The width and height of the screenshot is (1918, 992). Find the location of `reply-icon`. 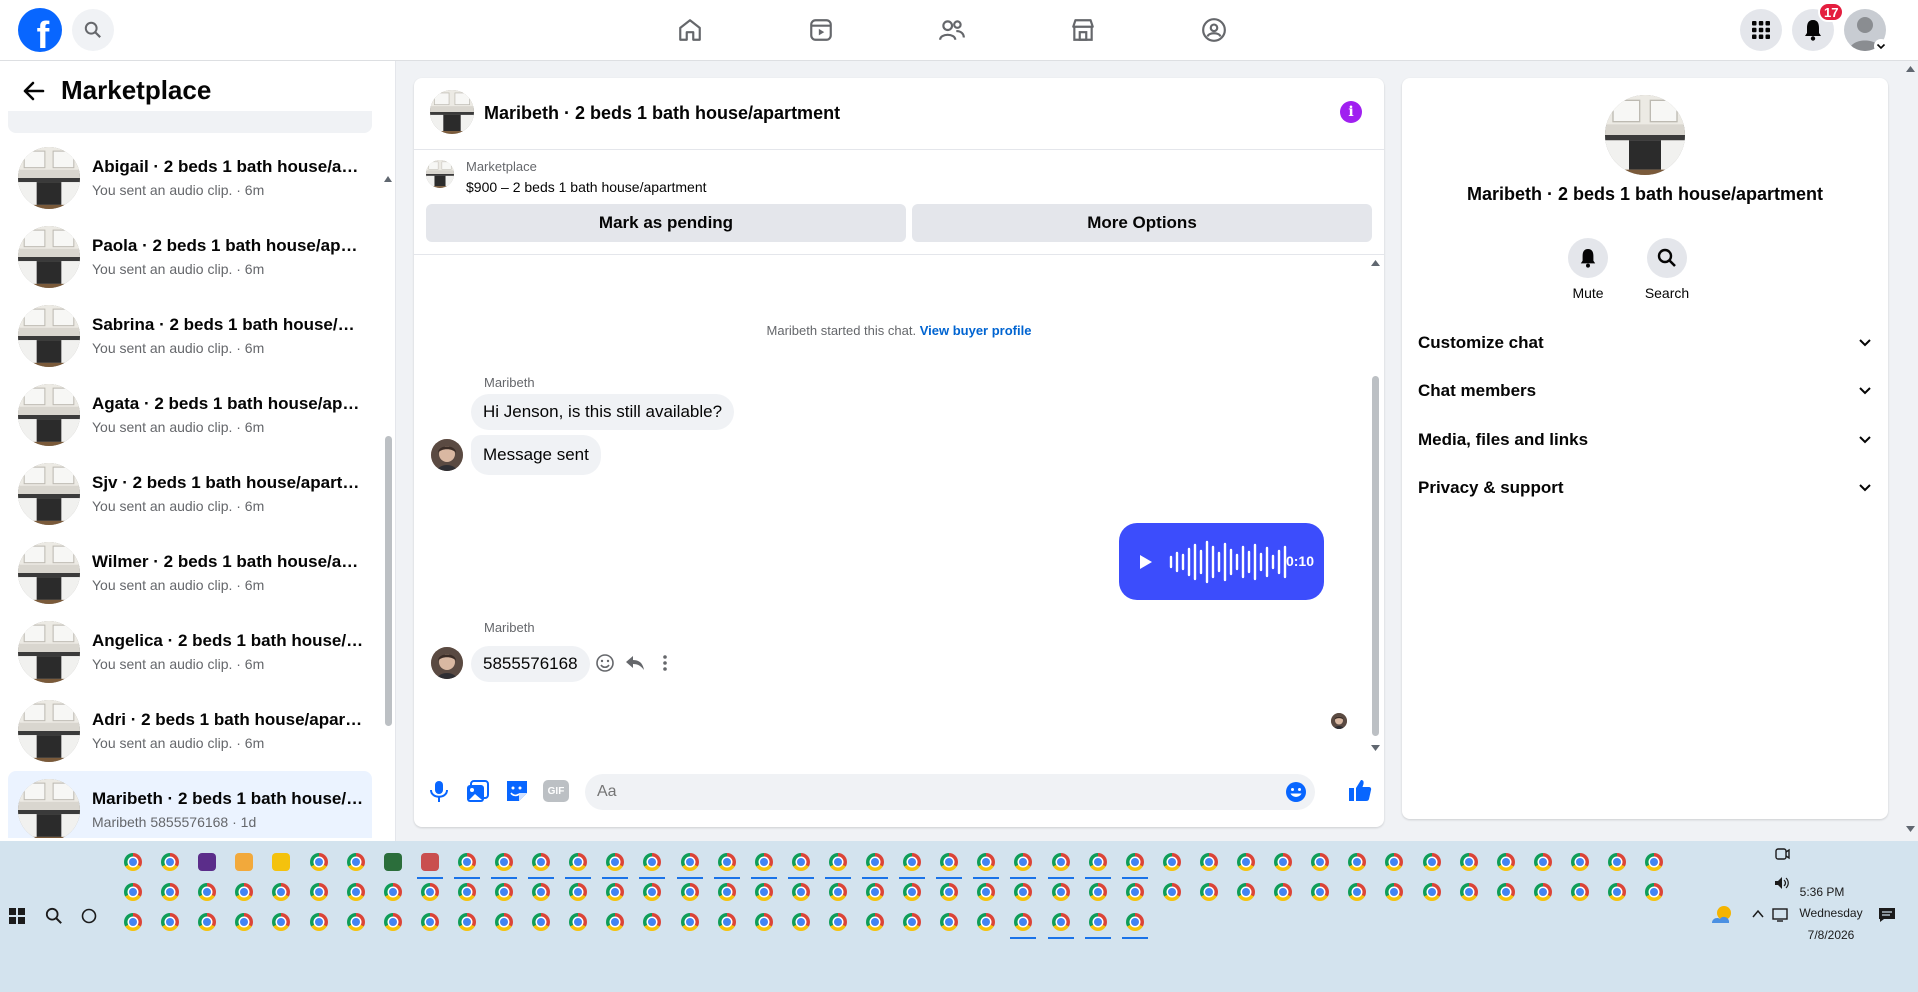

reply-icon is located at coordinates (635, 663).